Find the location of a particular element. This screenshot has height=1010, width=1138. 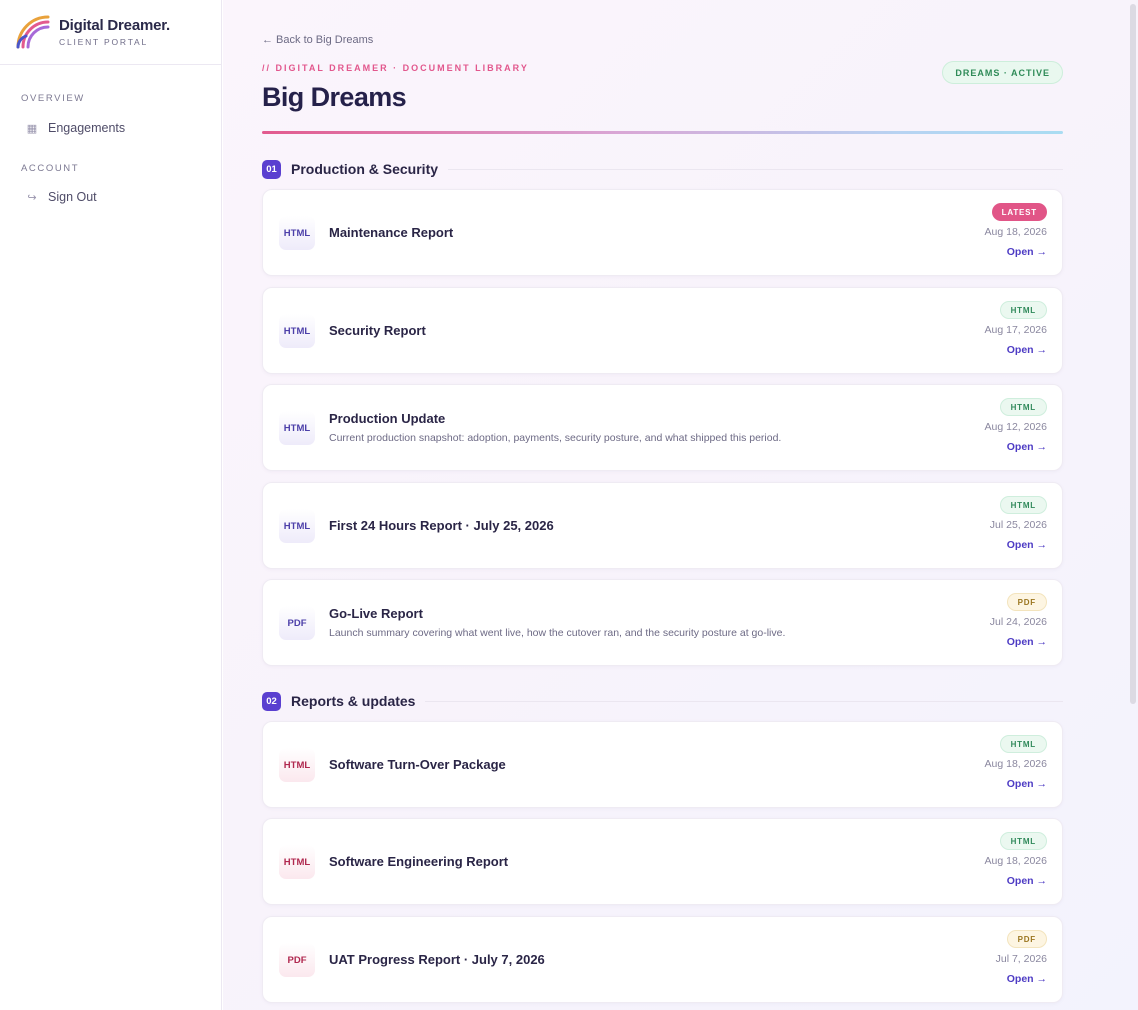

grid-icon: ▦ is located at coordinates (32, 128).